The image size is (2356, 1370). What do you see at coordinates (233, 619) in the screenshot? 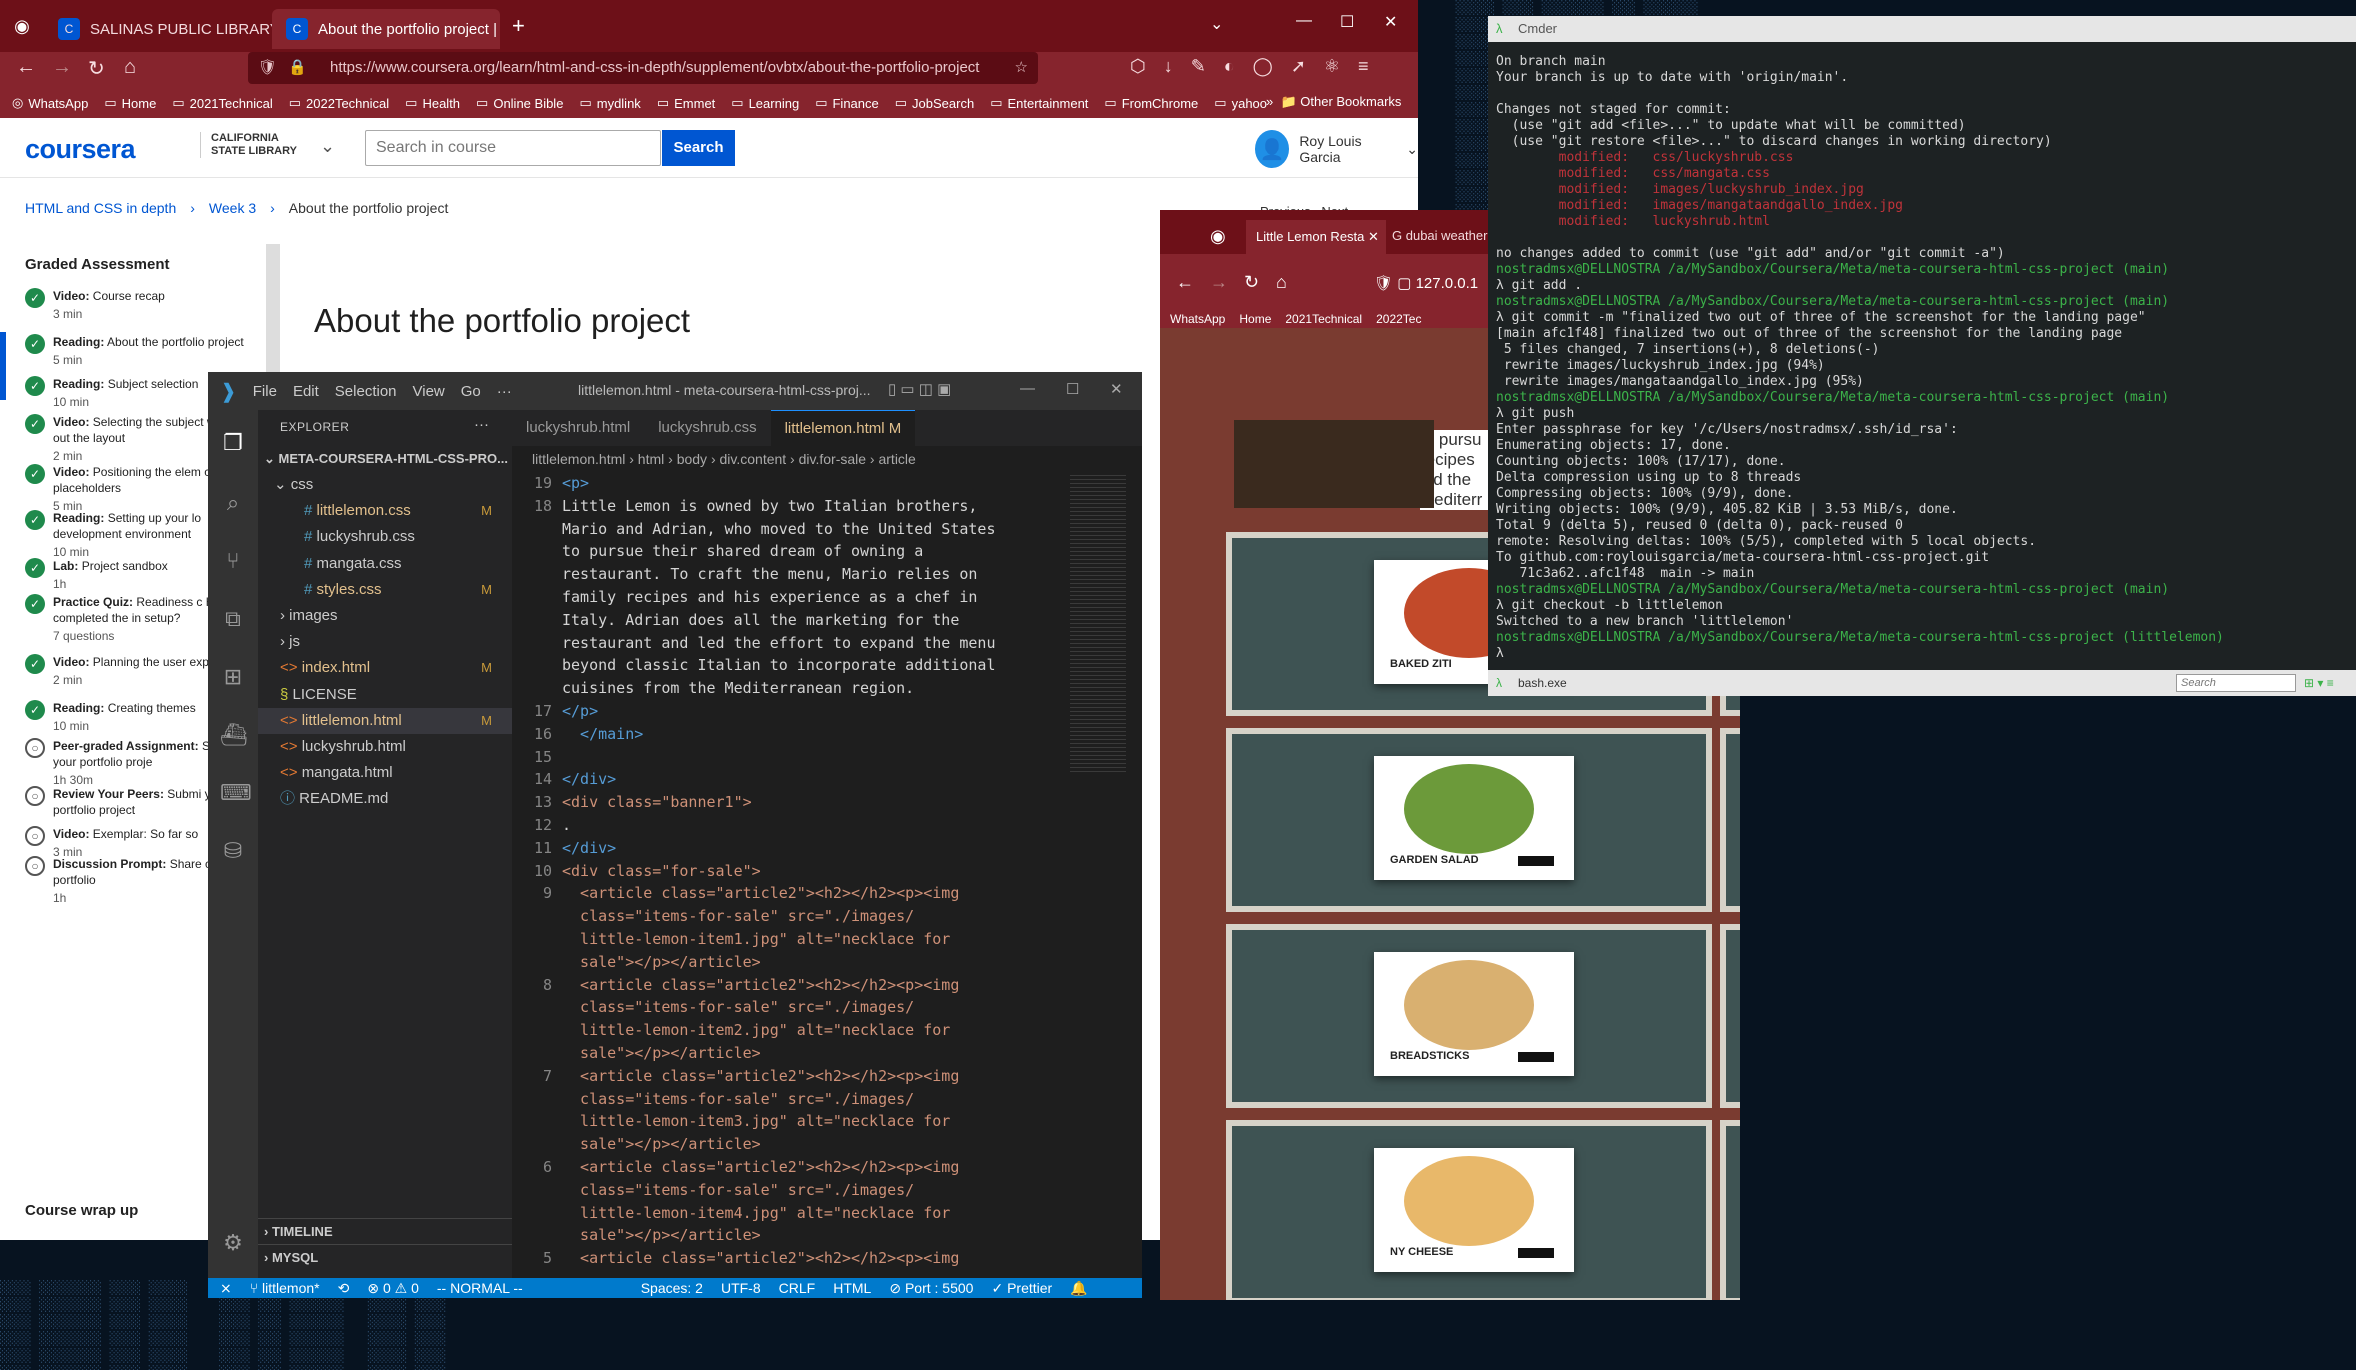
I see `remote-icon: ⧉` at bounding box center [233, 619].